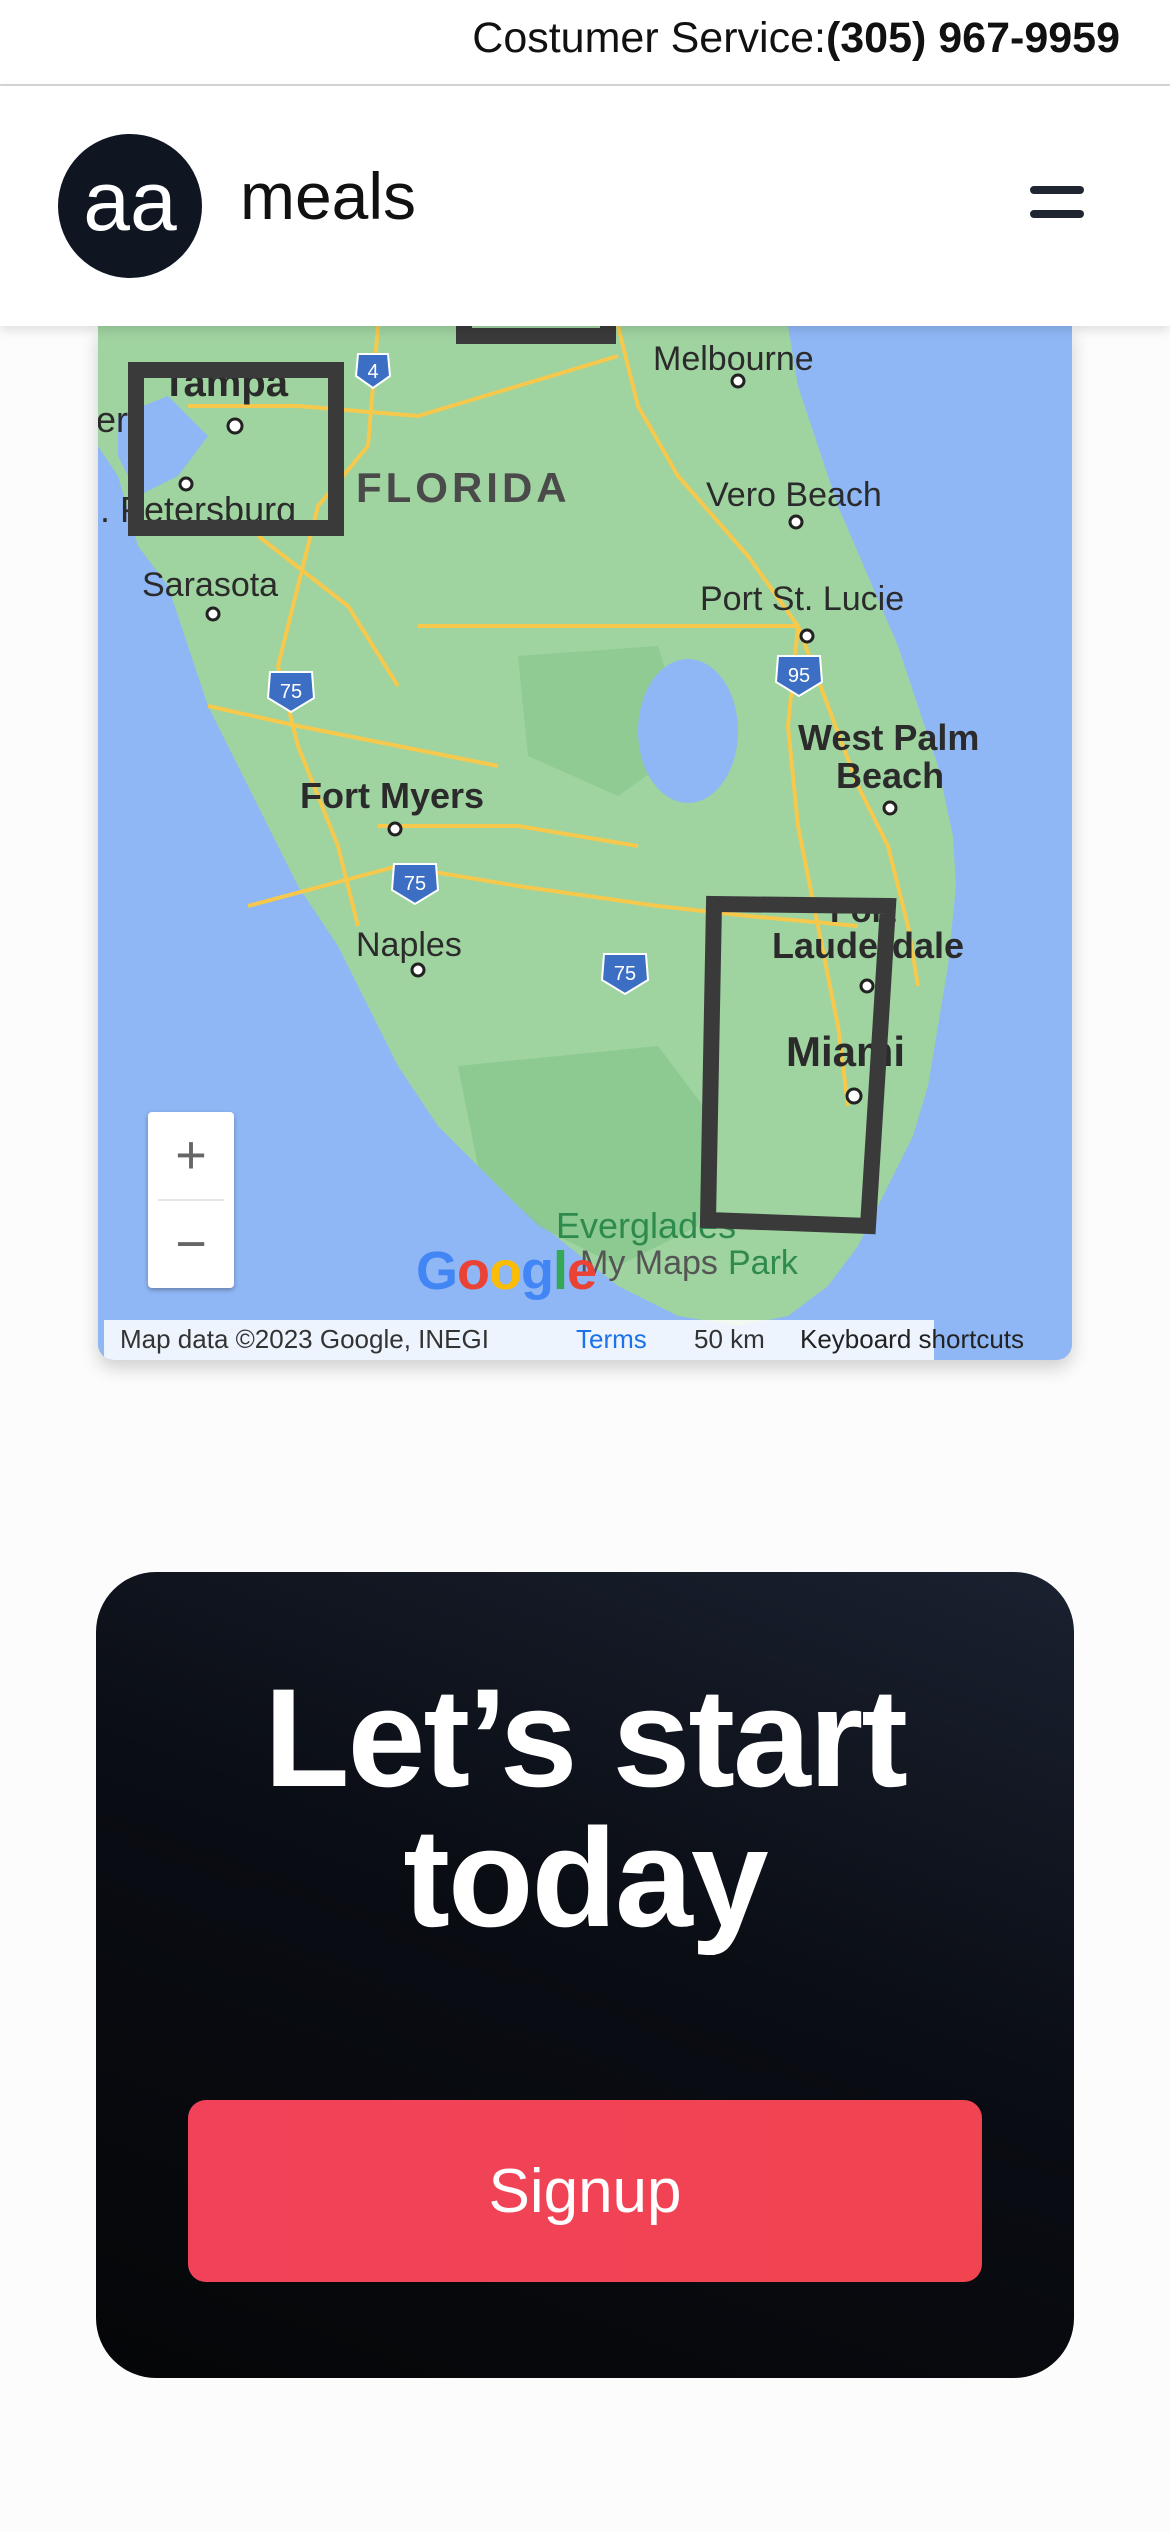 This screenshot has width=1170, height=2532. What do you see at coordinates (799, 676) in the screenshot?
I see `svg-text: 95` at bounding box center [799, 676].